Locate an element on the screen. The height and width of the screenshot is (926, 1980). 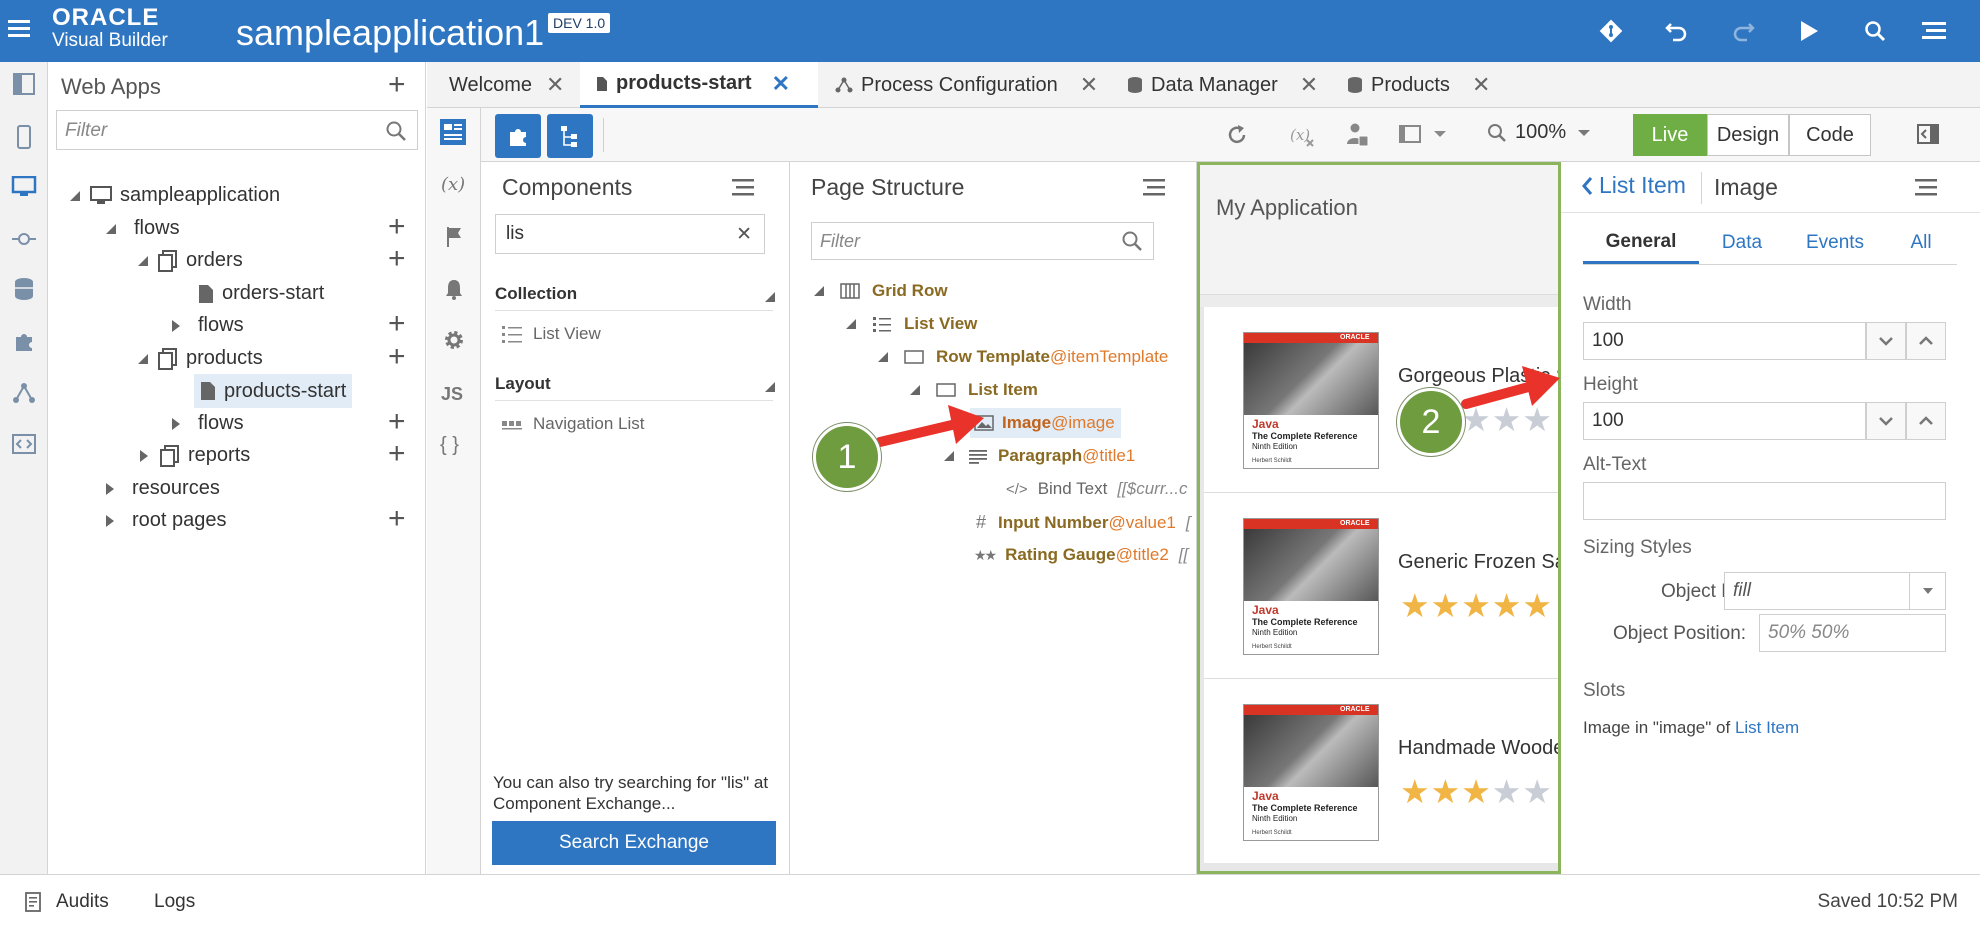
tree-node-resources: resources is located at coordinates (163, 488).